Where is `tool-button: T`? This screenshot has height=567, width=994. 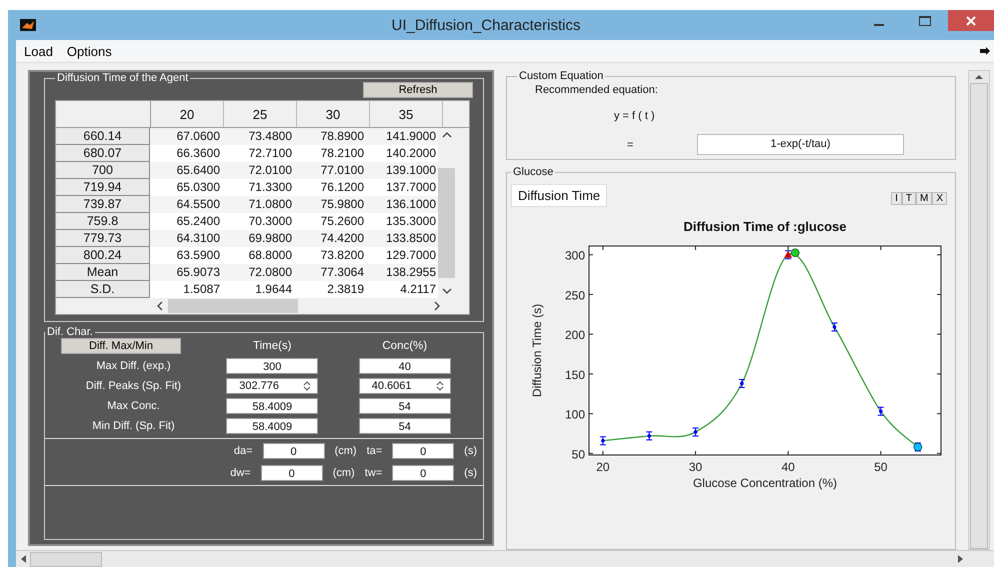 tool-button: T is located at coordinates (909, 198).